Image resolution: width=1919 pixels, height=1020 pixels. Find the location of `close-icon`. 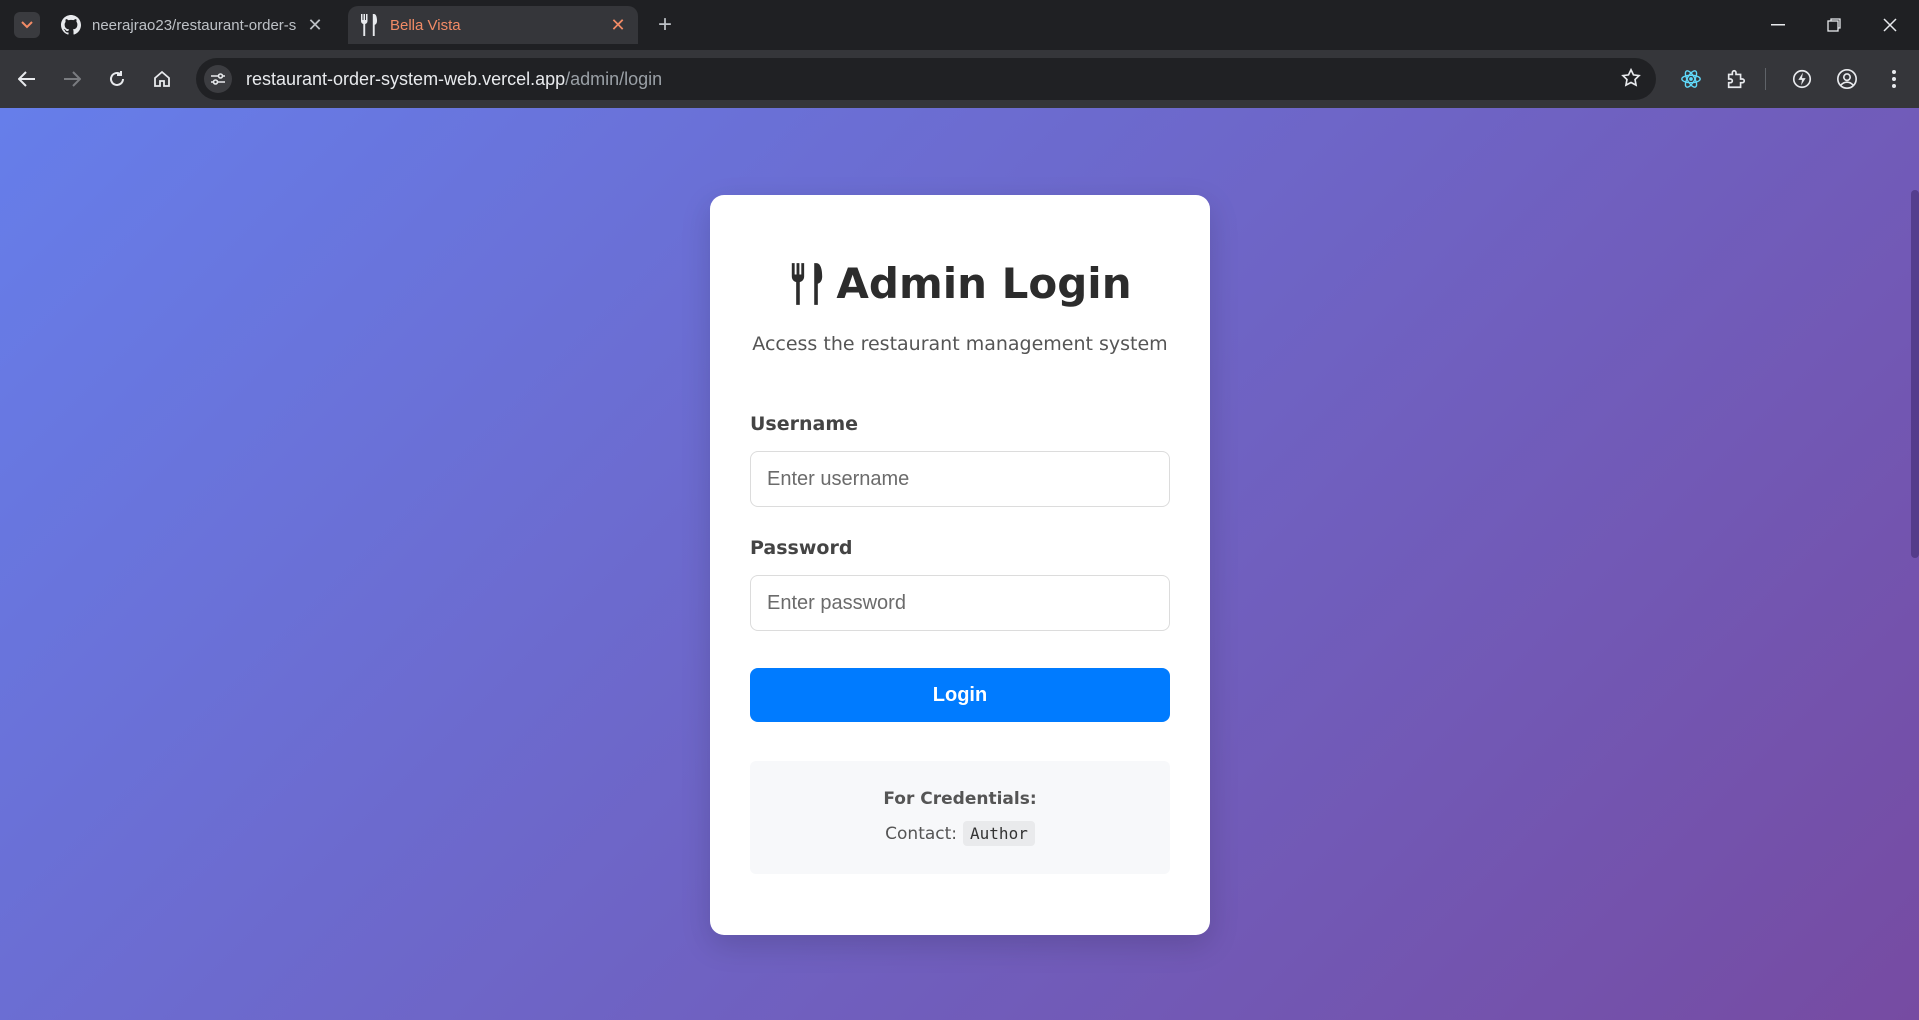

close-icon is located at coordinates (1890, 25).